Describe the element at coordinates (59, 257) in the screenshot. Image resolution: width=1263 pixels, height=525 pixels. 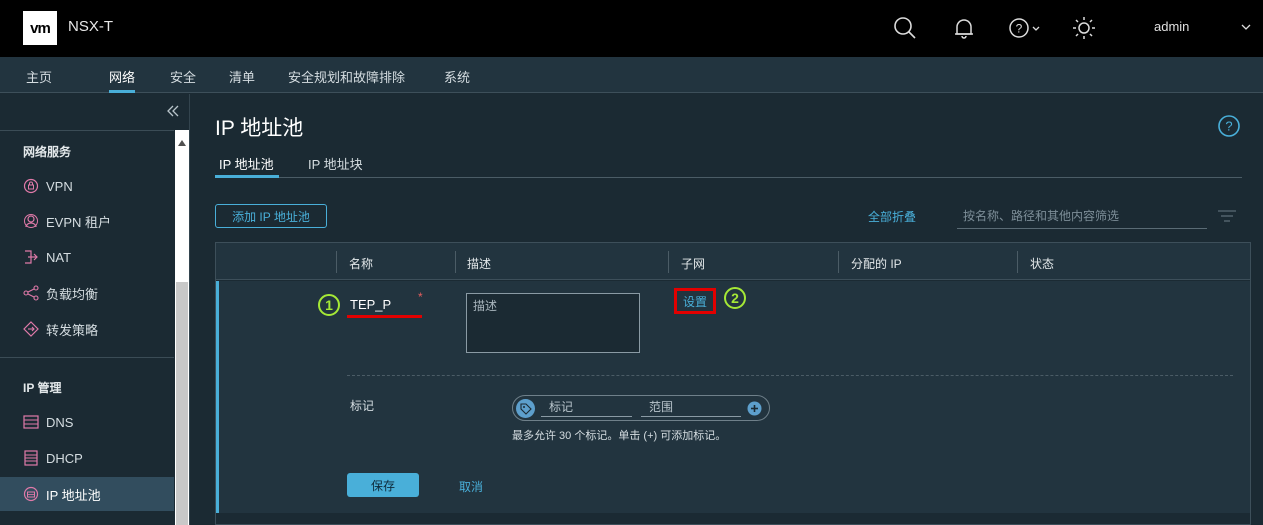
I see `sidebar-item-label: NAT` at that location.